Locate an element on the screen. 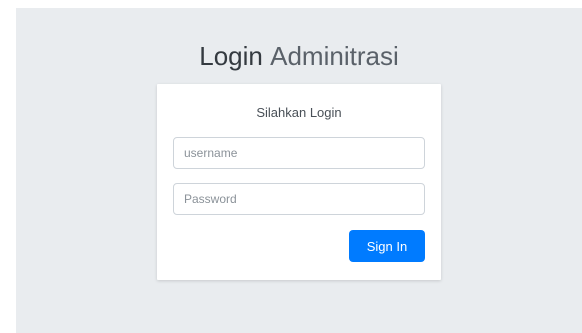 The width and height of the screenshot is (582, 333). sign-in-button: Sign In is located at coordinates (387, 246).